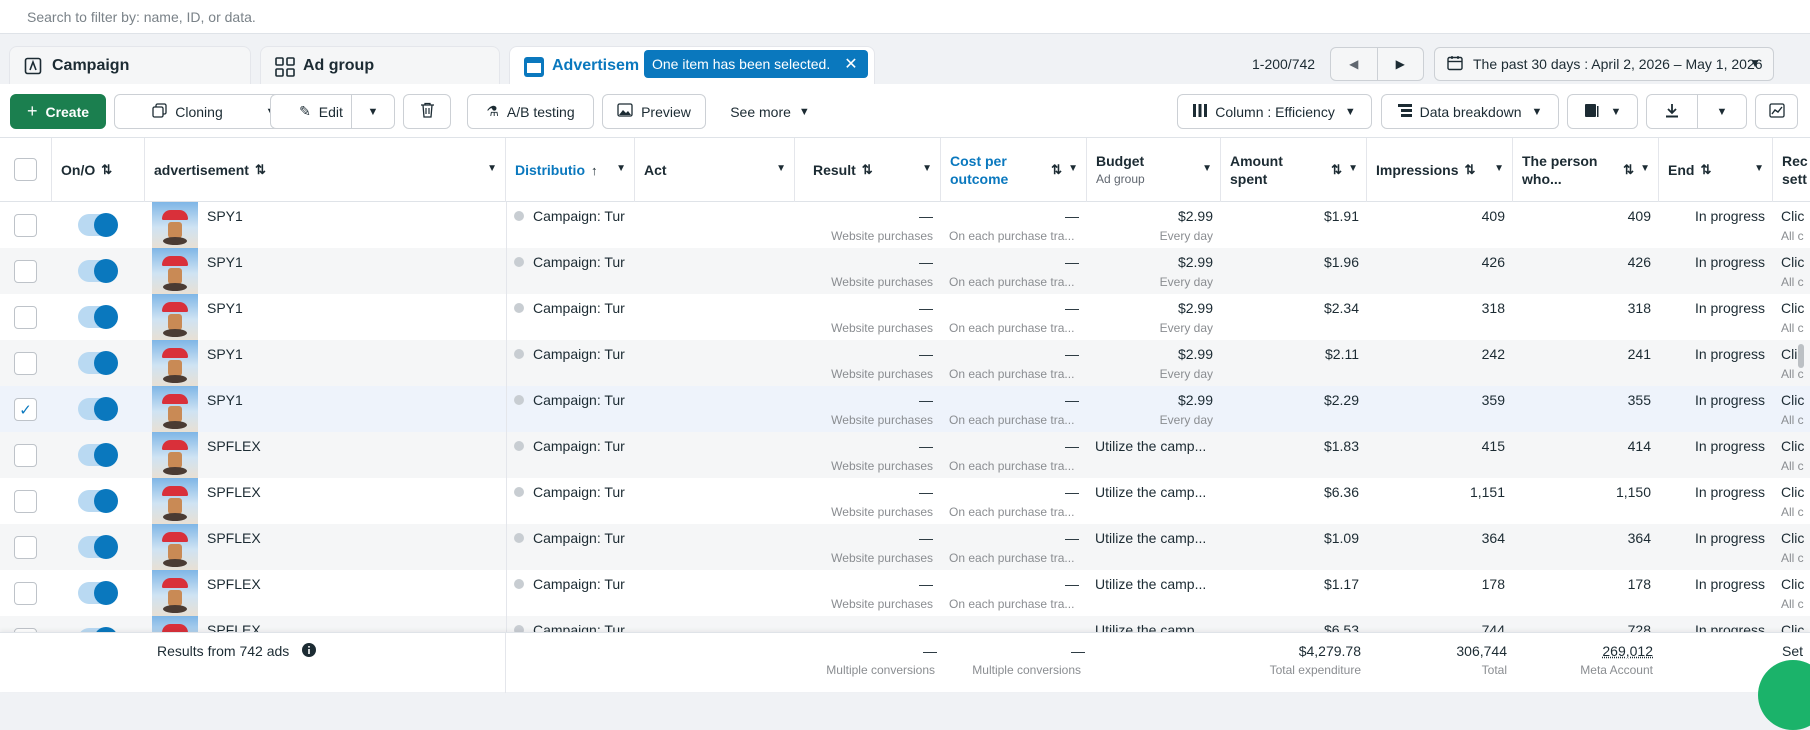 The height and width of the screenshot is (730, 1810). I want to click on header-person: The person who... ⇅ ▼, so click(1586, 170).